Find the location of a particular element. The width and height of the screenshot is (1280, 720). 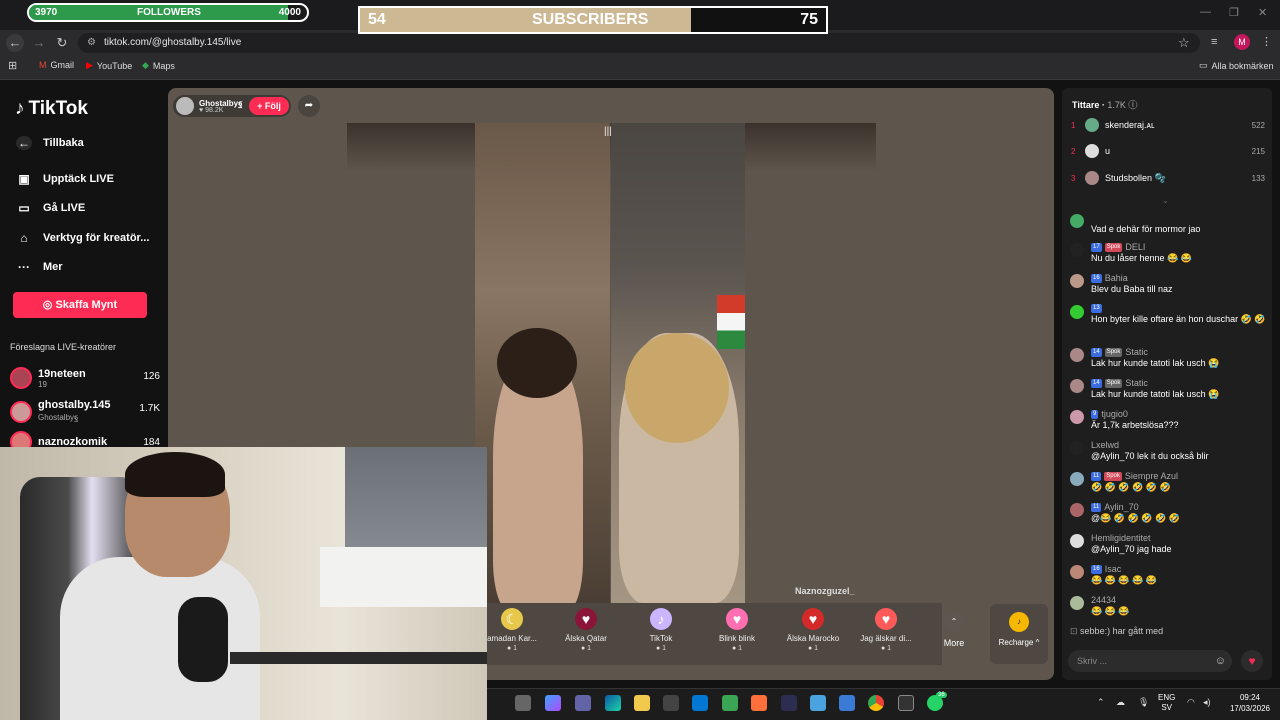

chrome-icon is located at coordinates (876, 703).